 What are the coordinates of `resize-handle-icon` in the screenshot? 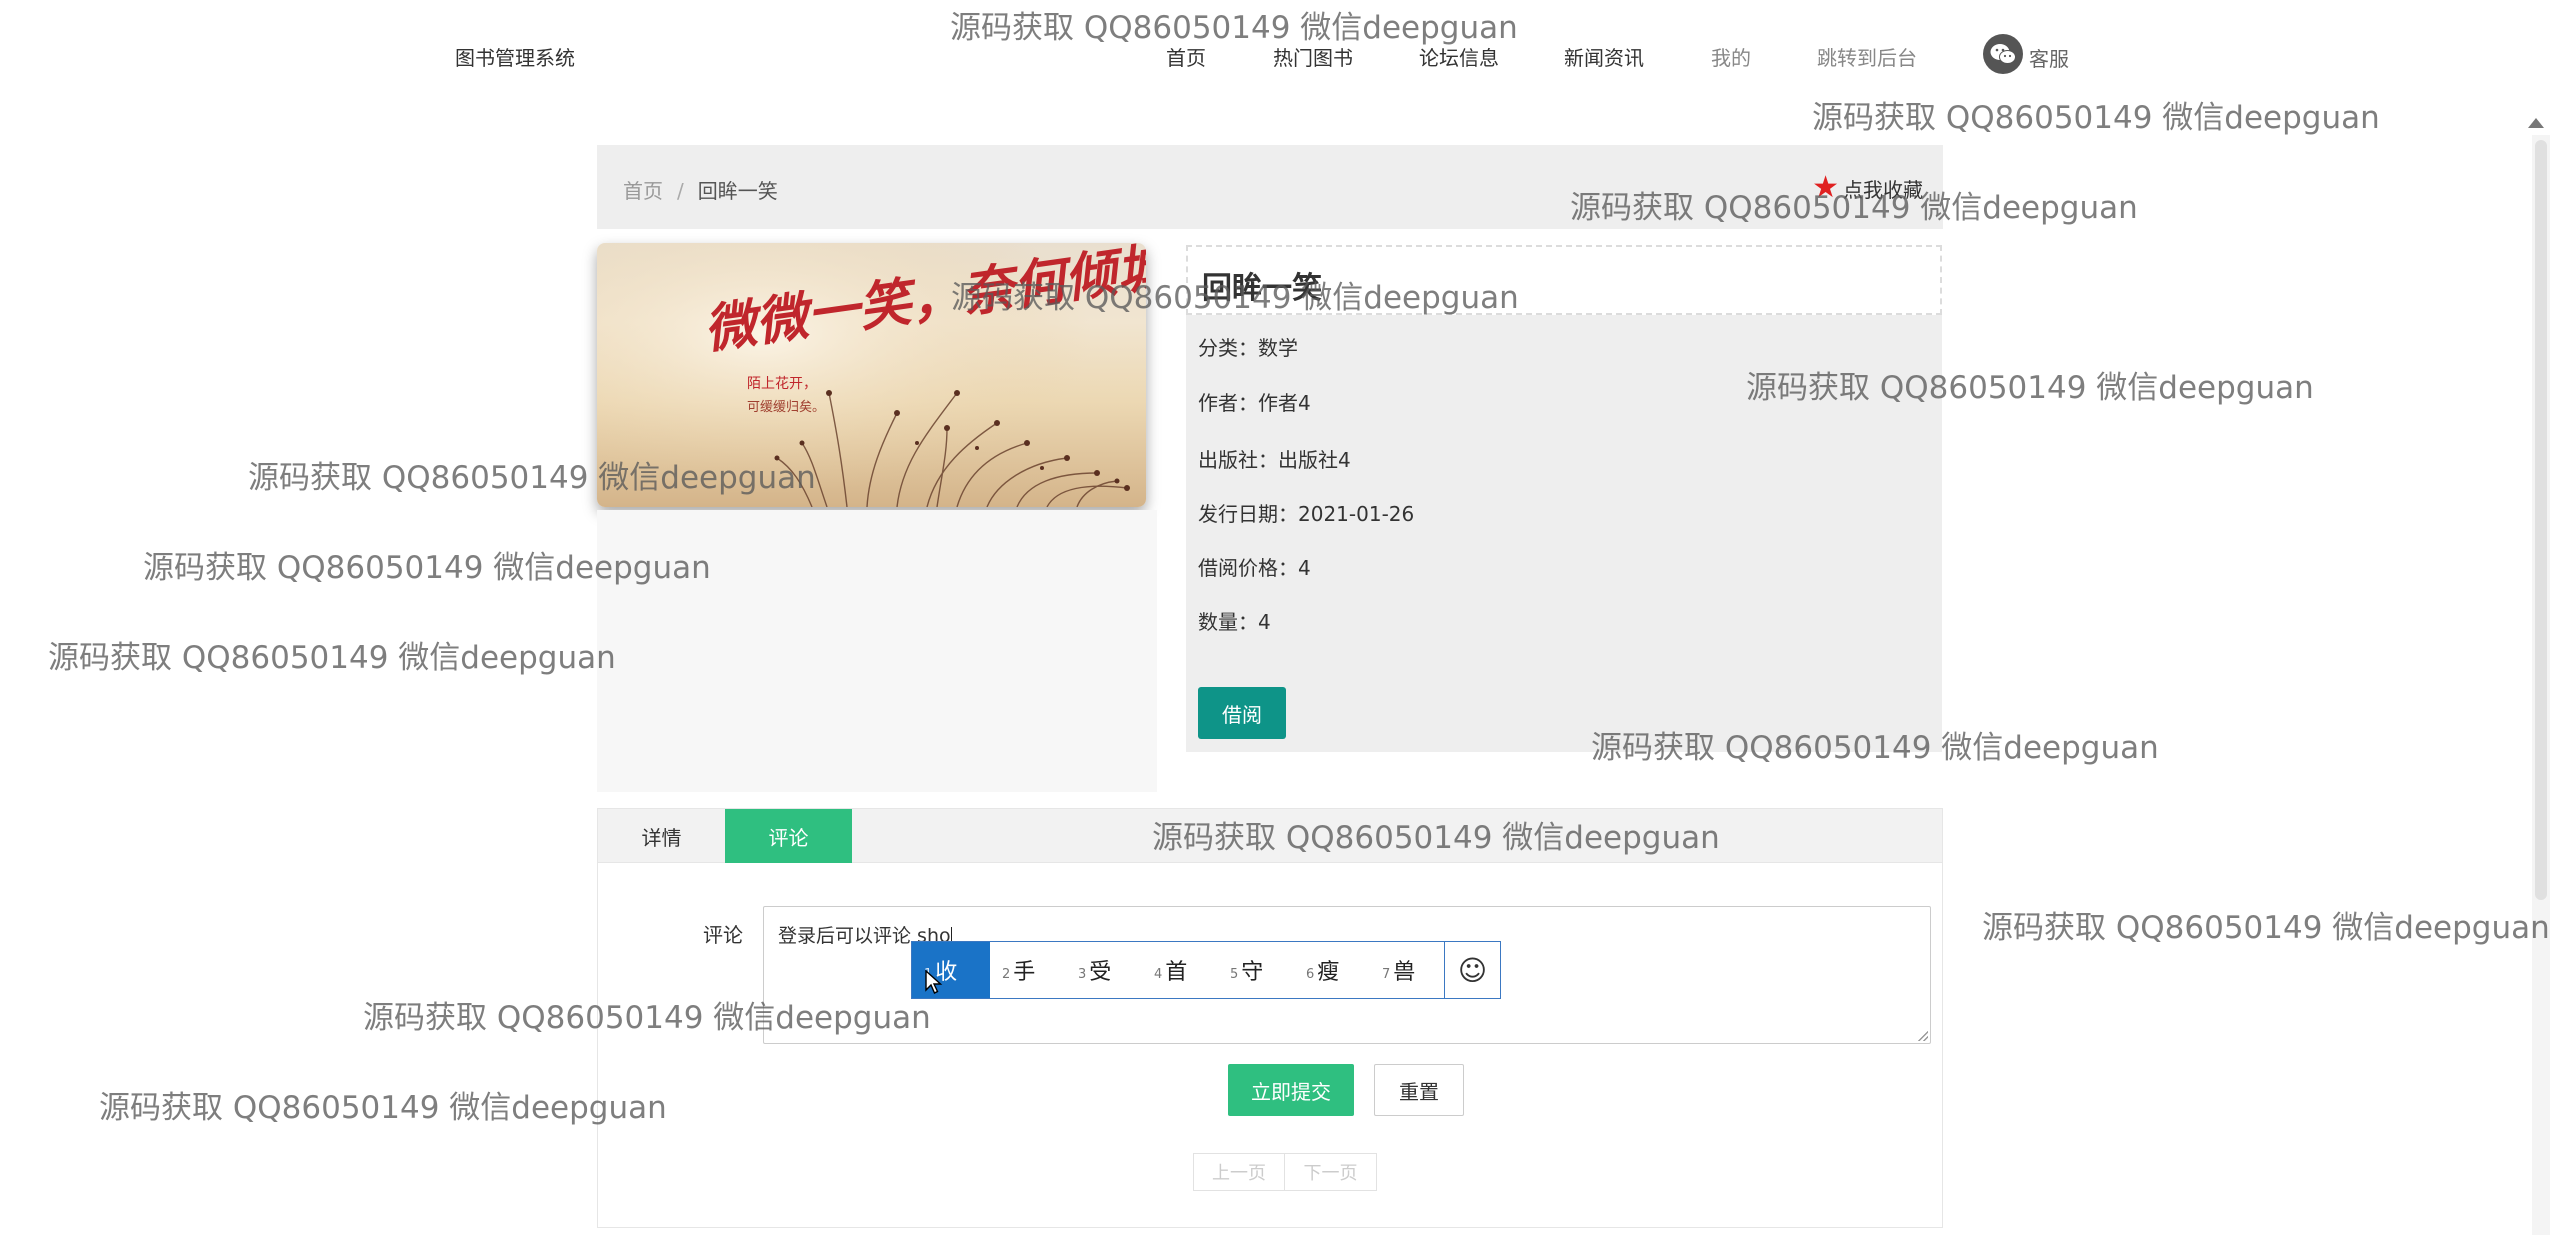 It's located at (1923, 1036).